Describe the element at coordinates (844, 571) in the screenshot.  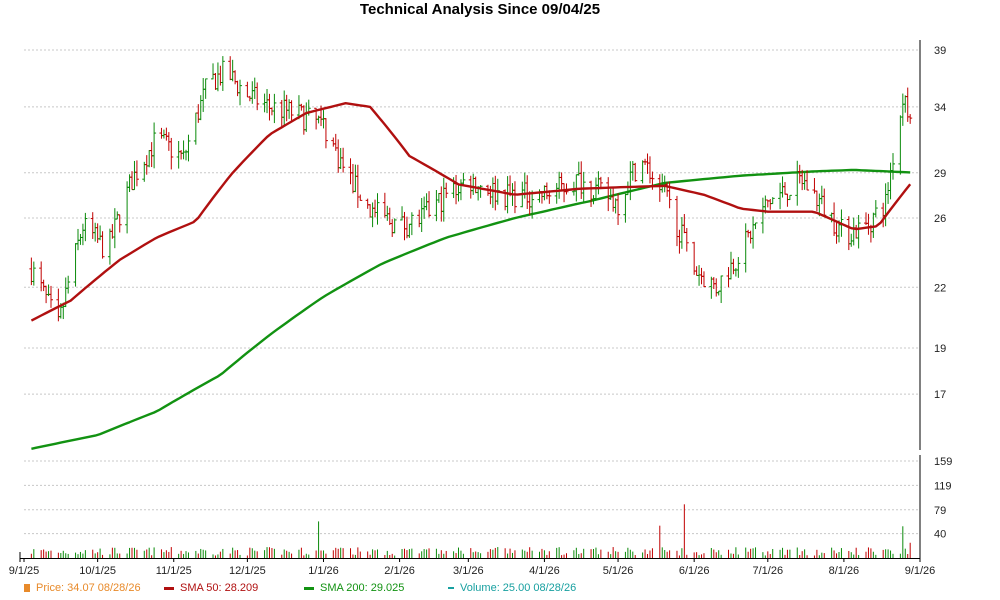
I see `x-tick-label: 8/1/26` at that location.